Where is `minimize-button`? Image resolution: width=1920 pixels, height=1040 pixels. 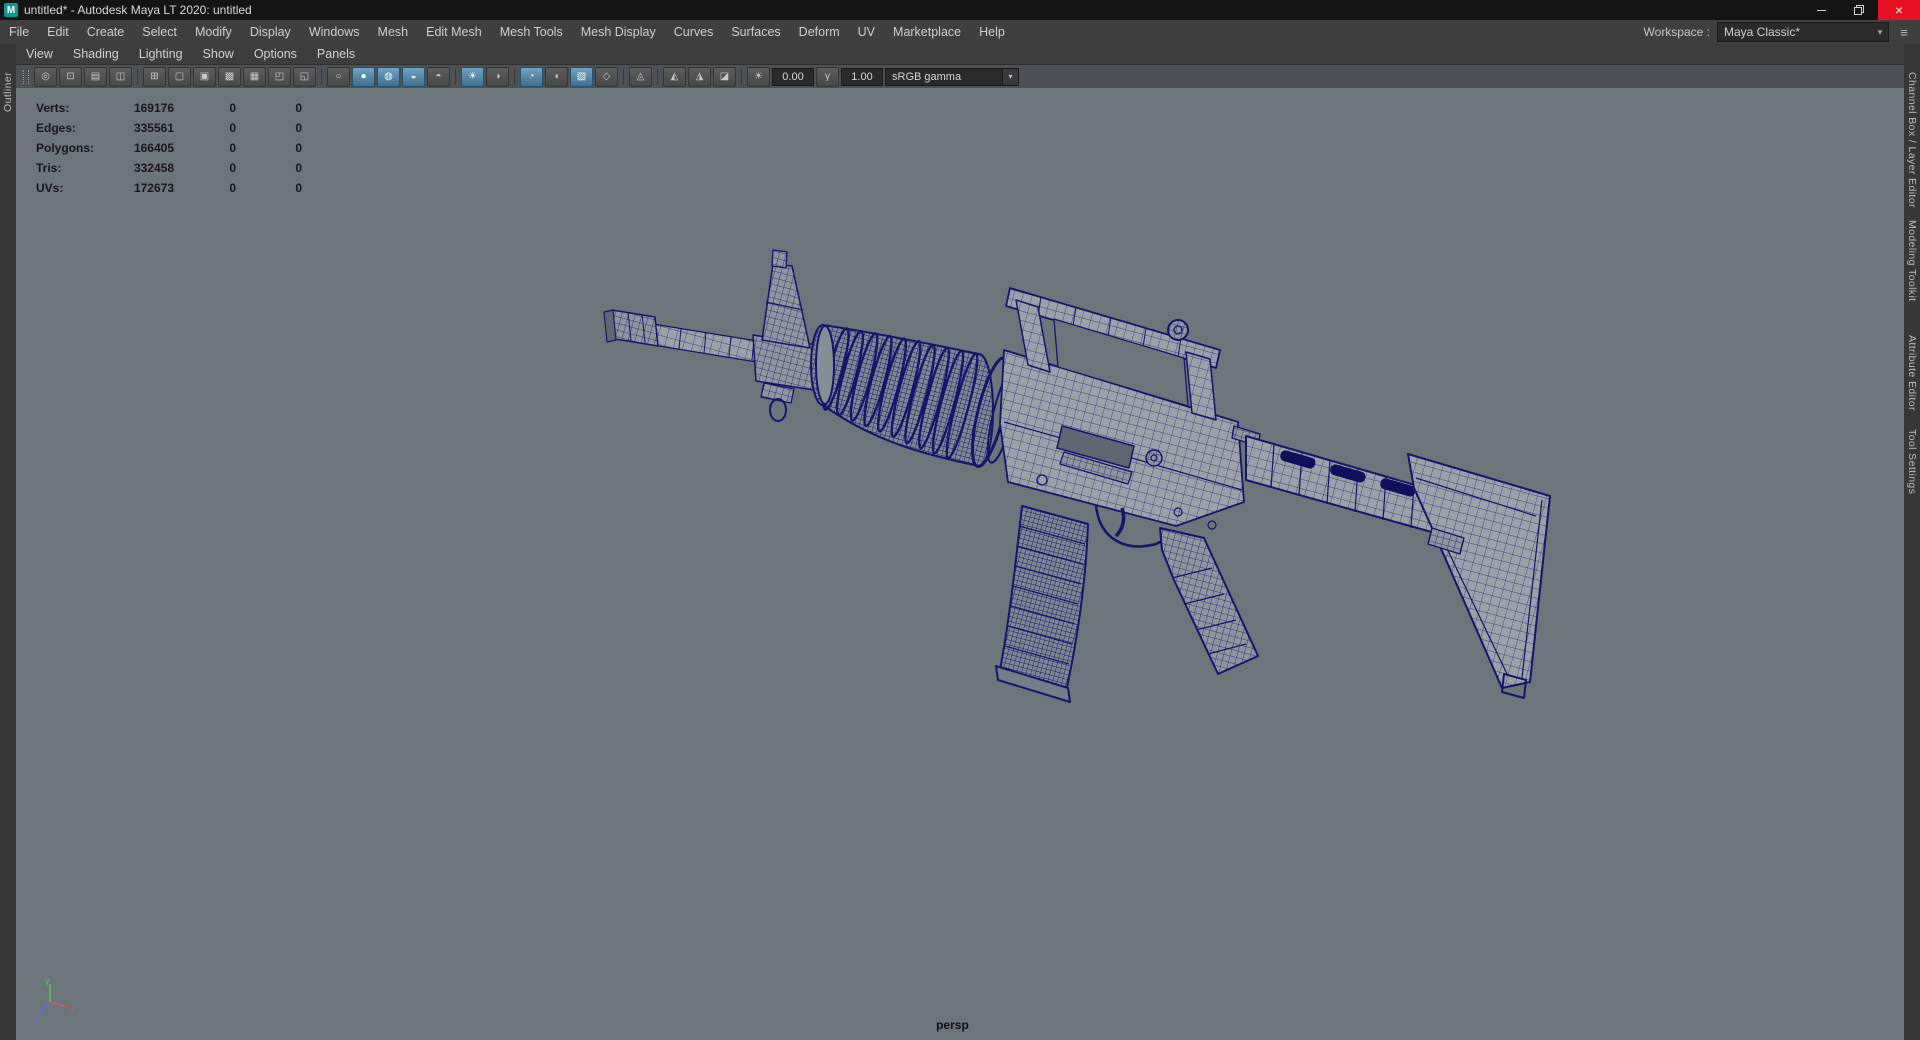 minimize-button is located at coordinates (1821, 10).